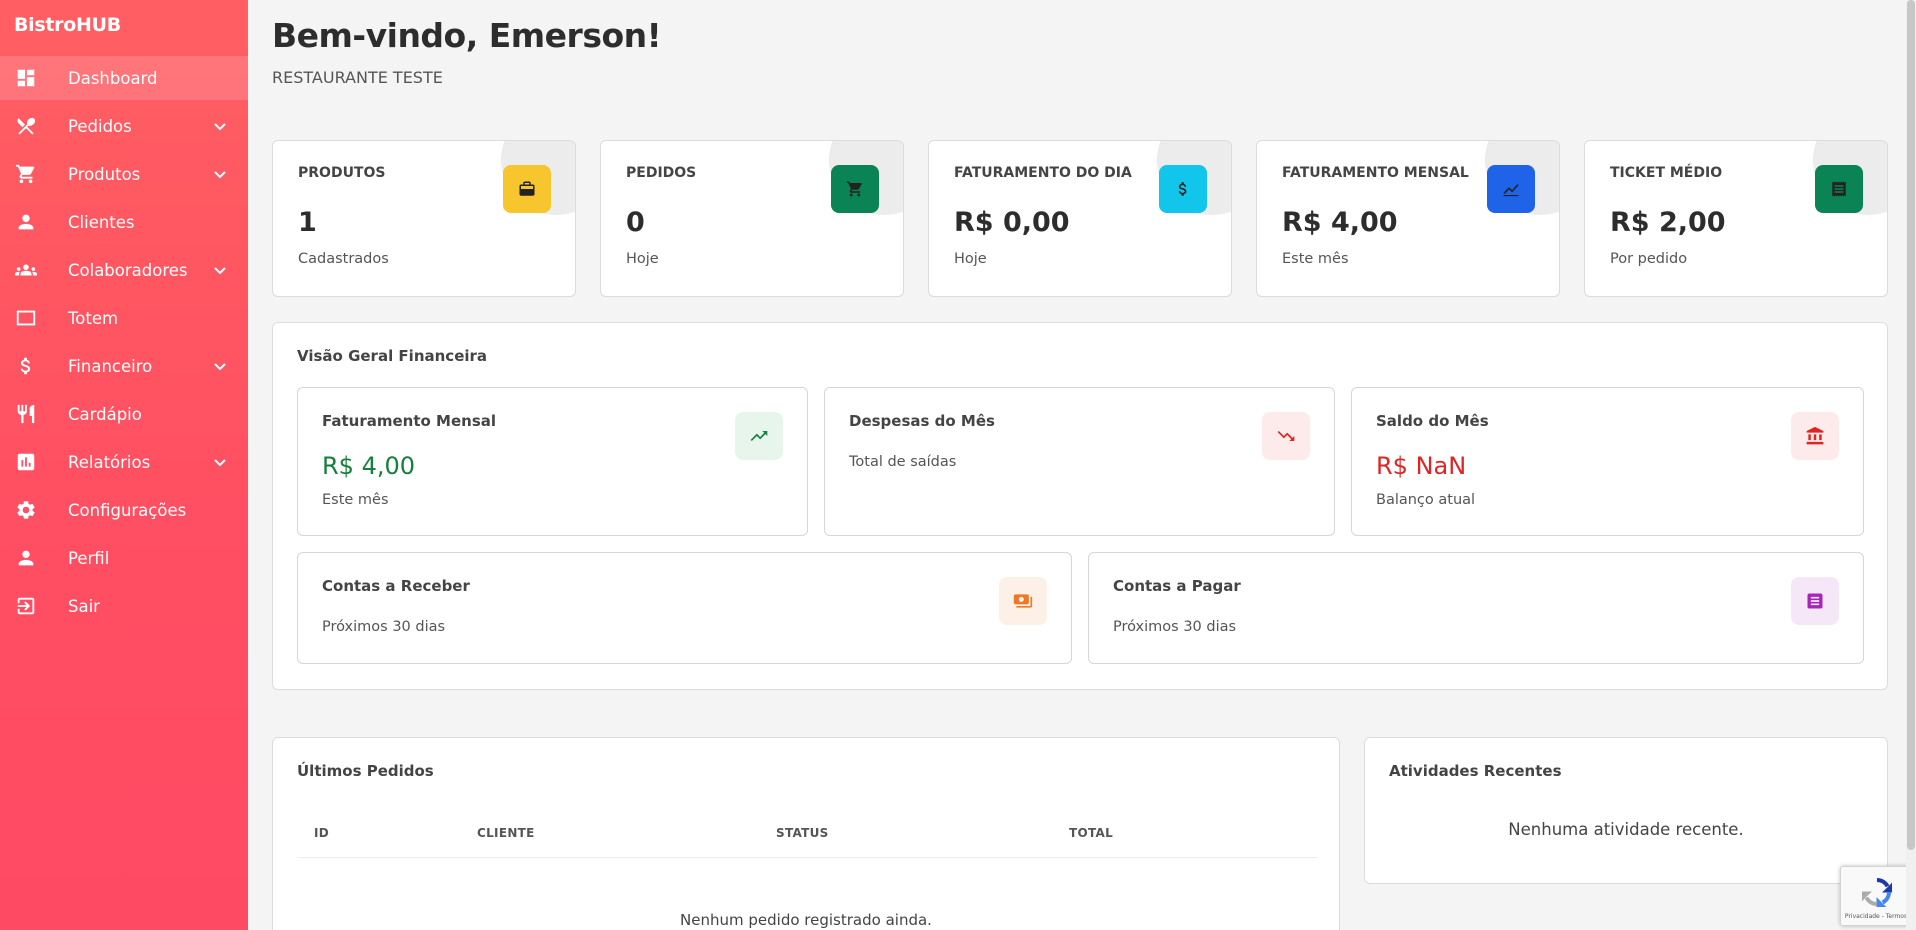  Describe the element at coordinates (124, 318) in the screenshot. I see `sidebar-item-totem: Totem` at that location.